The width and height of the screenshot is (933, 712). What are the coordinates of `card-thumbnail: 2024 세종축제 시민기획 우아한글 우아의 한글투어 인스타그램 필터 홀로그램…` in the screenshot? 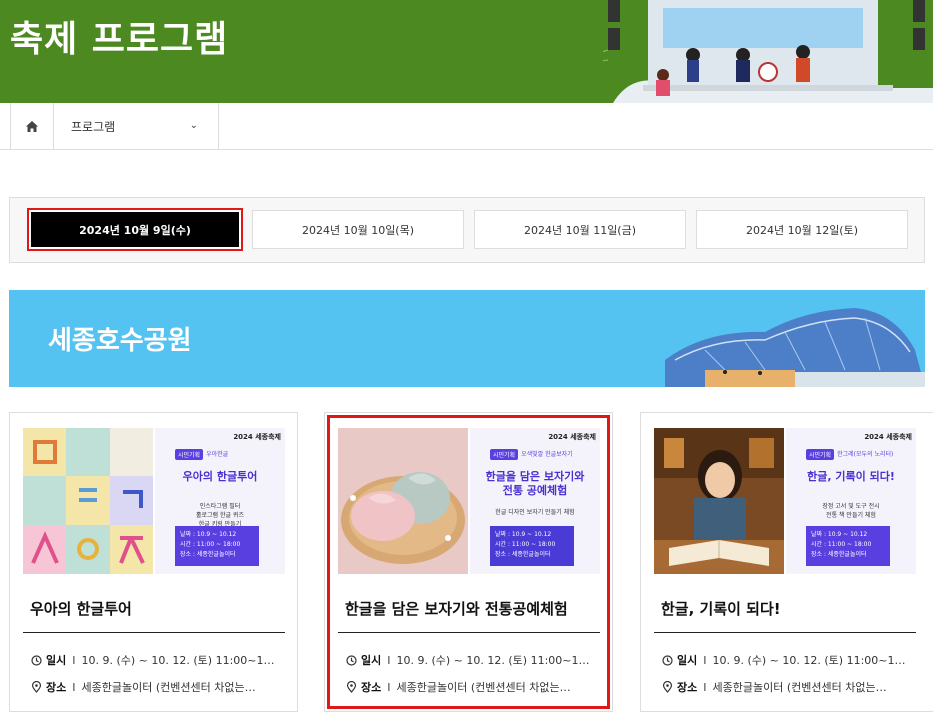 It's located at (154, 501).